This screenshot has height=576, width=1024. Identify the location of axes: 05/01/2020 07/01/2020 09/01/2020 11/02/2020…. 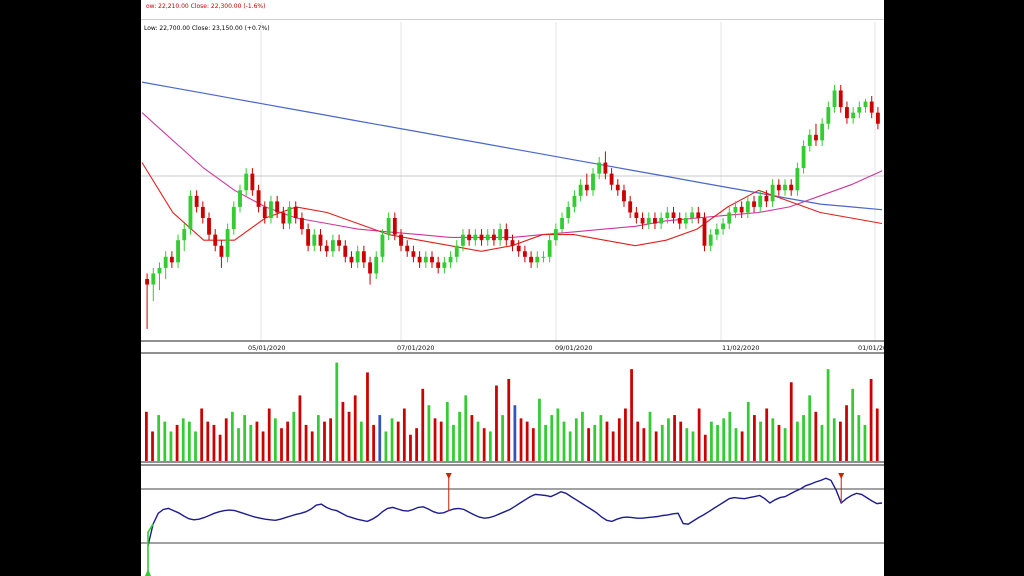
(512, 347).